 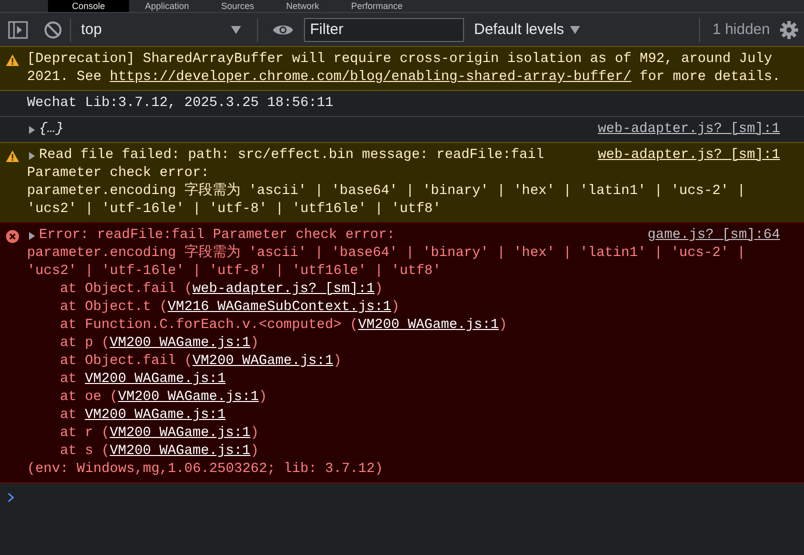 What do you see at coordinates (12, 236) in the screenshot?
I see `error-icon` at bounding box center [12, 236].